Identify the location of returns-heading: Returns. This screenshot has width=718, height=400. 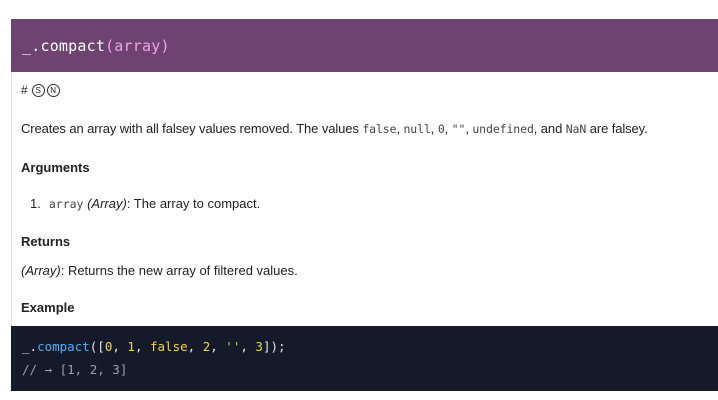
(46, 241).